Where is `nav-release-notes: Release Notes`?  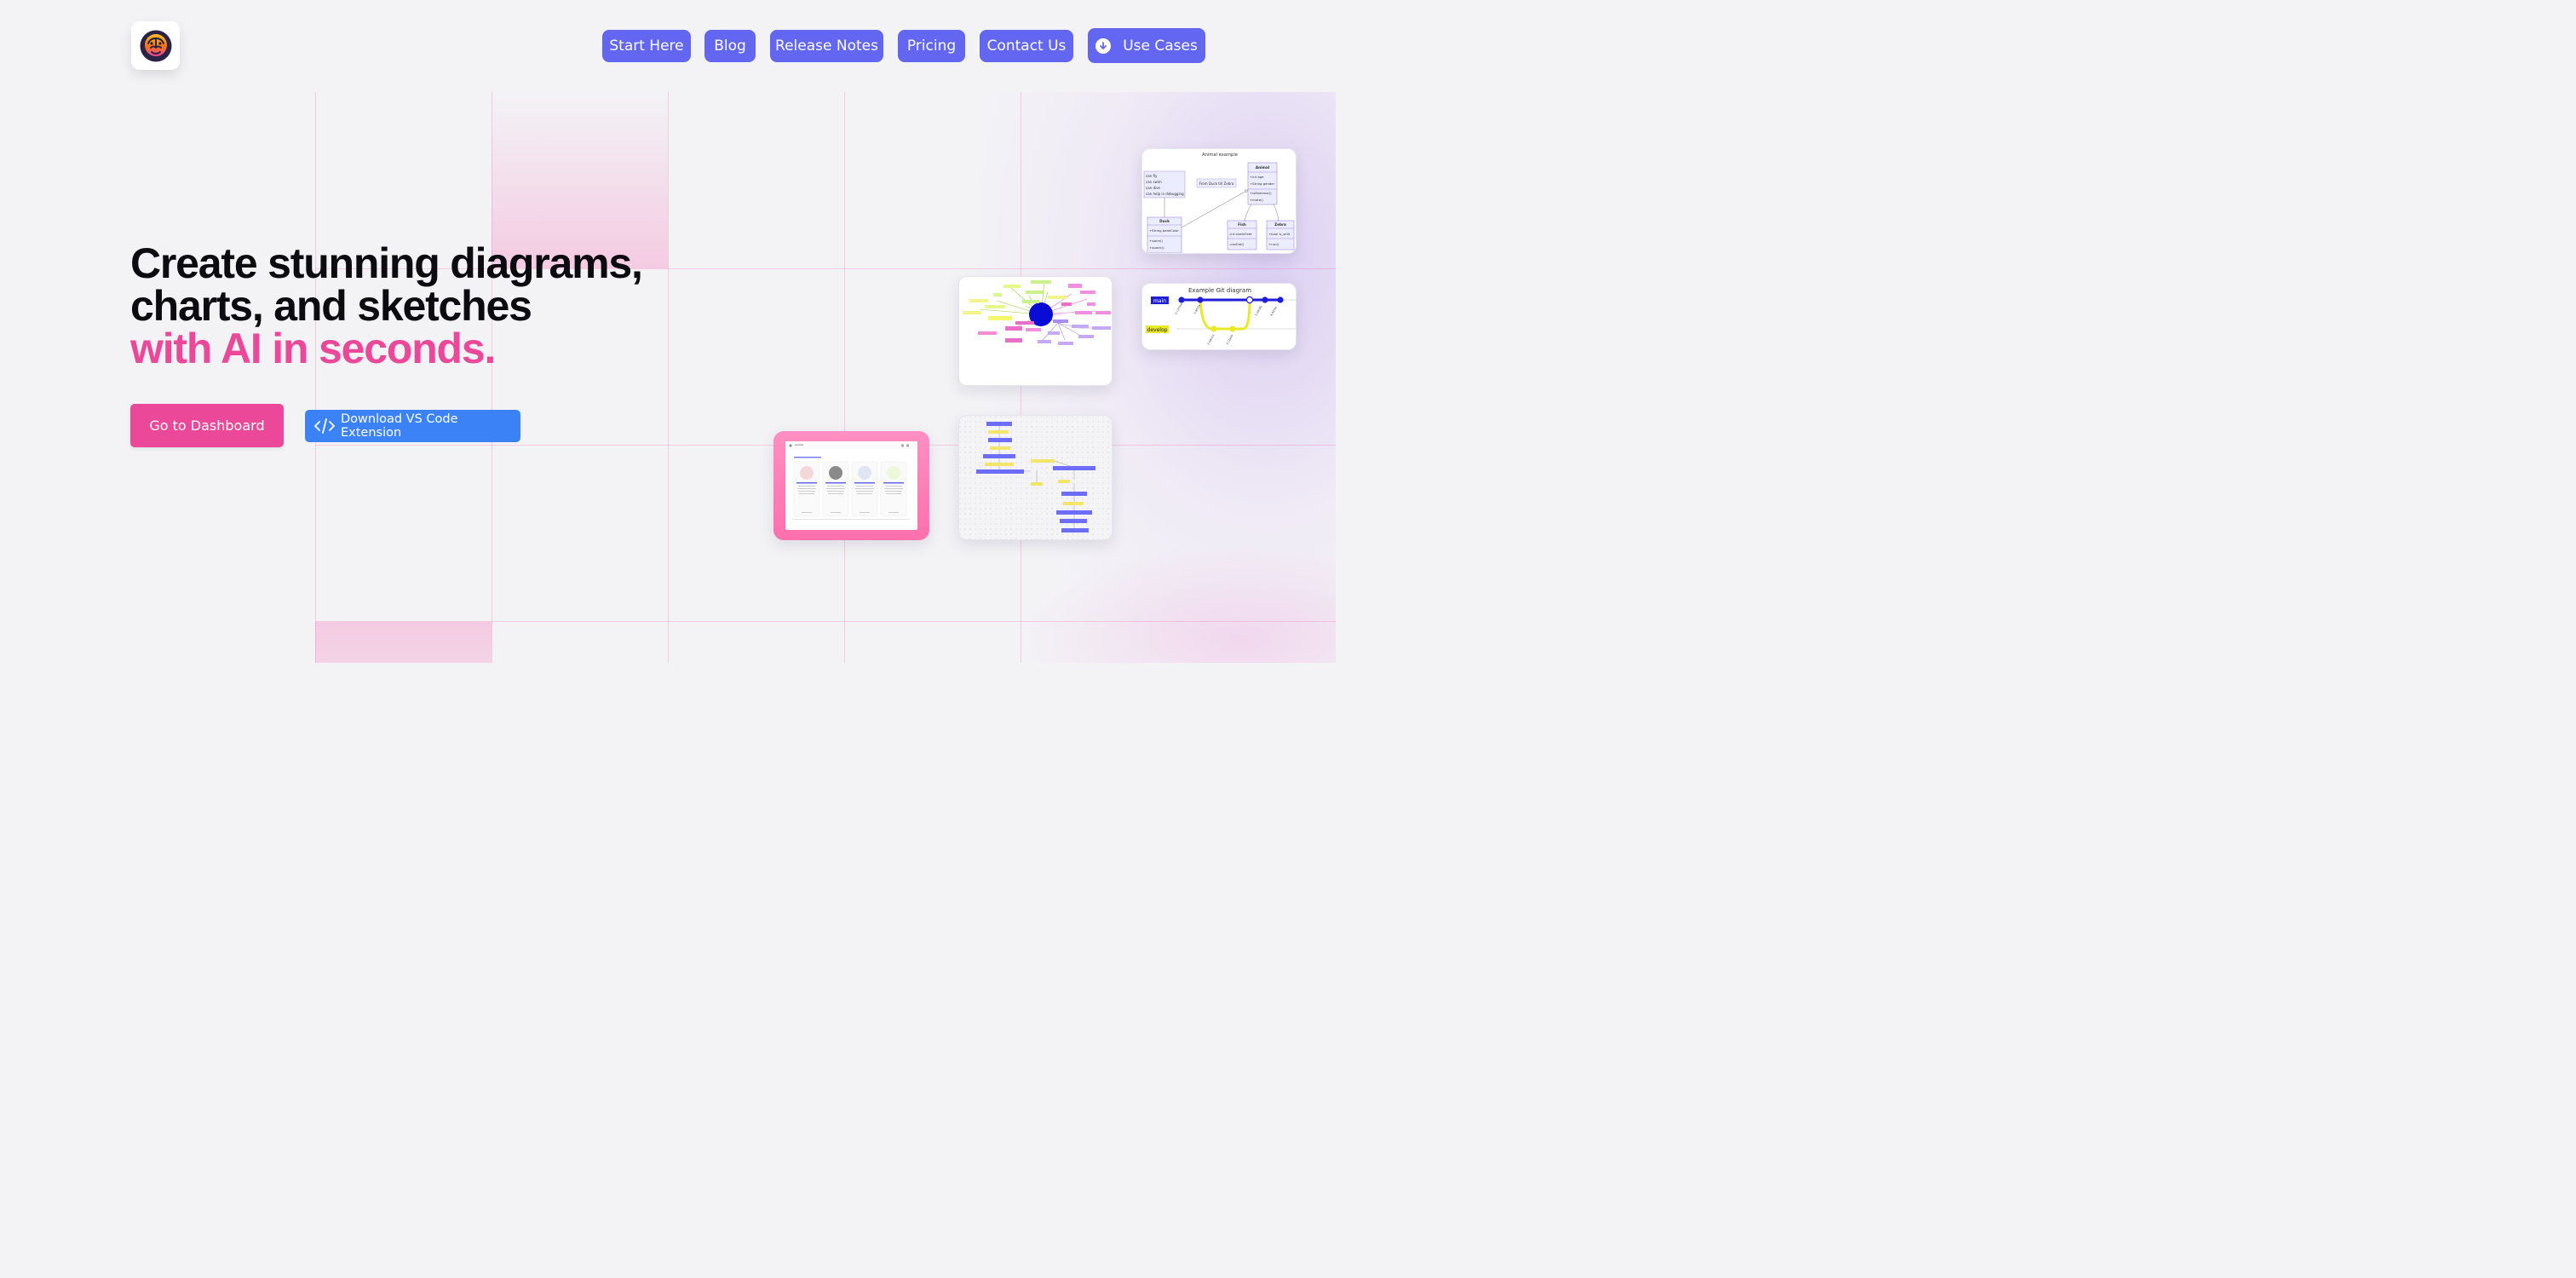 nav-release-notes: Release Notes is located at coordinates (827, 46).